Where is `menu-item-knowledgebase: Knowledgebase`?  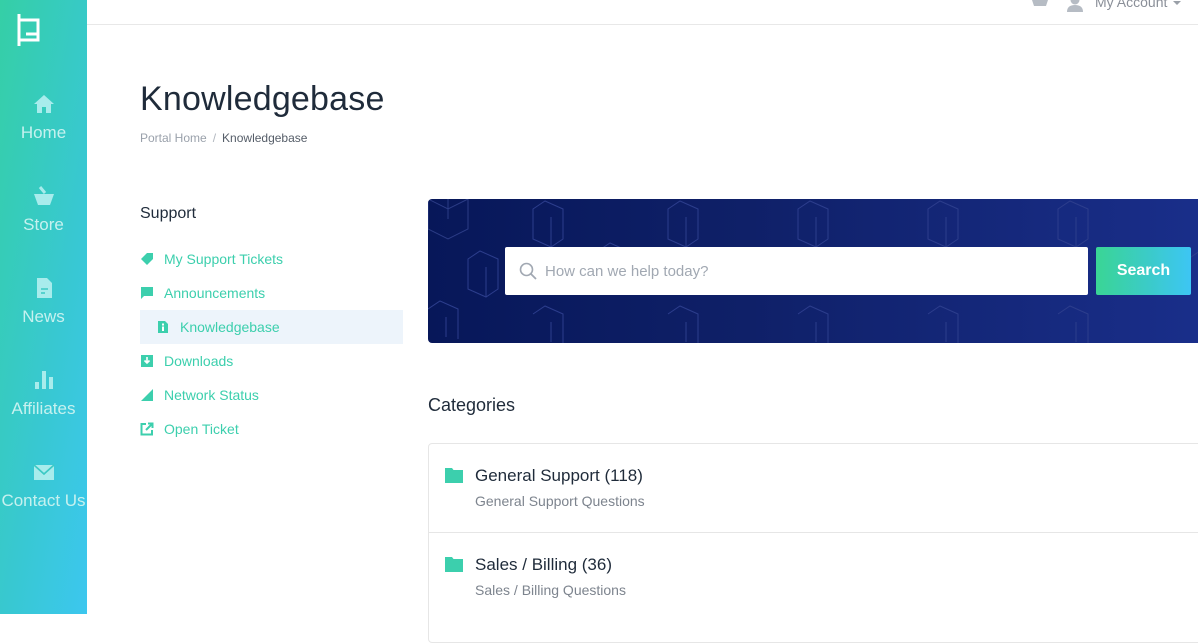
menu-item-knowledgebase: Knowledgebase is located at coordinates (271, 327).